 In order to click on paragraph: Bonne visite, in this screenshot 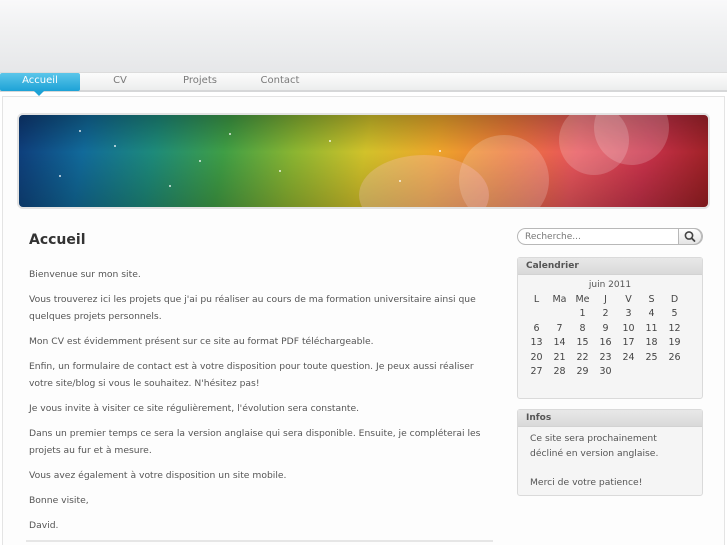, I will do `click(59, 500)`.